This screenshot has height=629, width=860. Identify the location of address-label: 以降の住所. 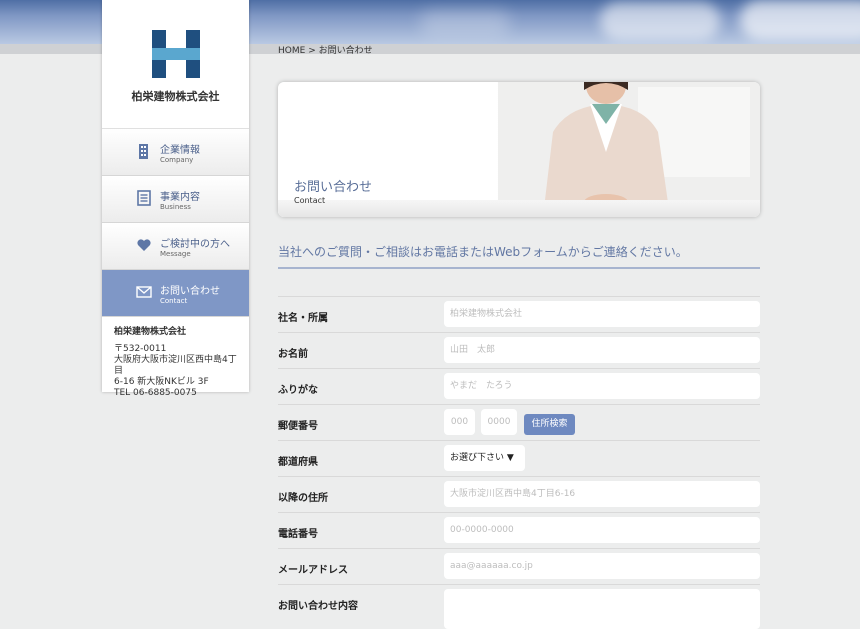
(303, 498).